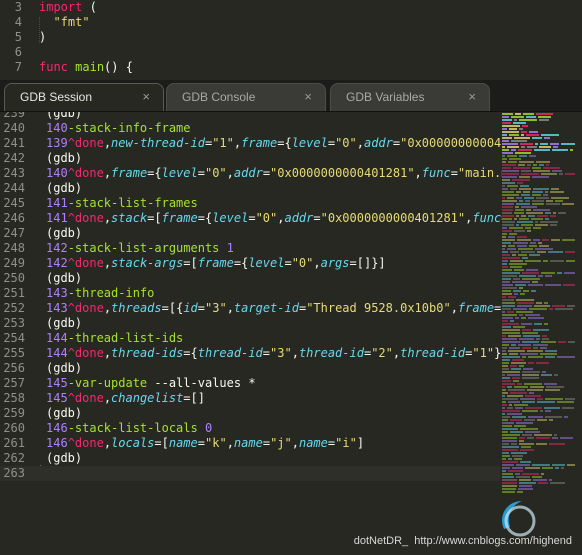  I want to click on source-editor-pane: 3 import (4 "fmt" 5) 6 7 func main() {, so click(291, 40).